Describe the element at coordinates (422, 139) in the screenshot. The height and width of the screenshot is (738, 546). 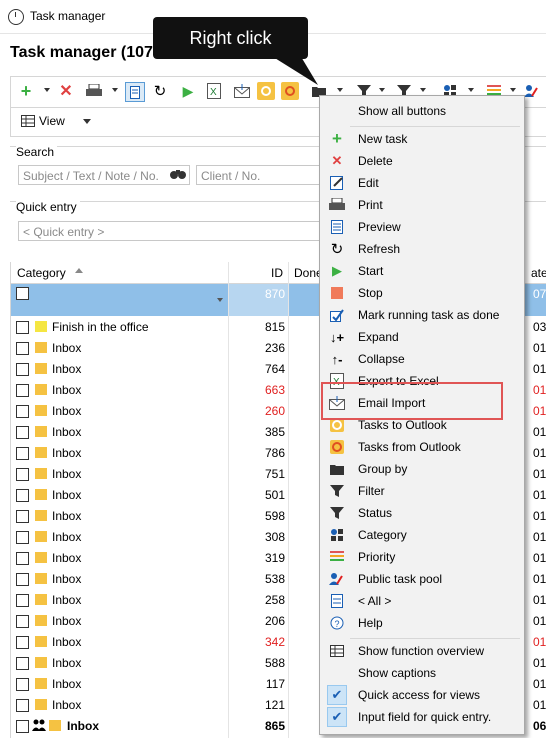
I see `menu-item-new-task: + New task` at that location.